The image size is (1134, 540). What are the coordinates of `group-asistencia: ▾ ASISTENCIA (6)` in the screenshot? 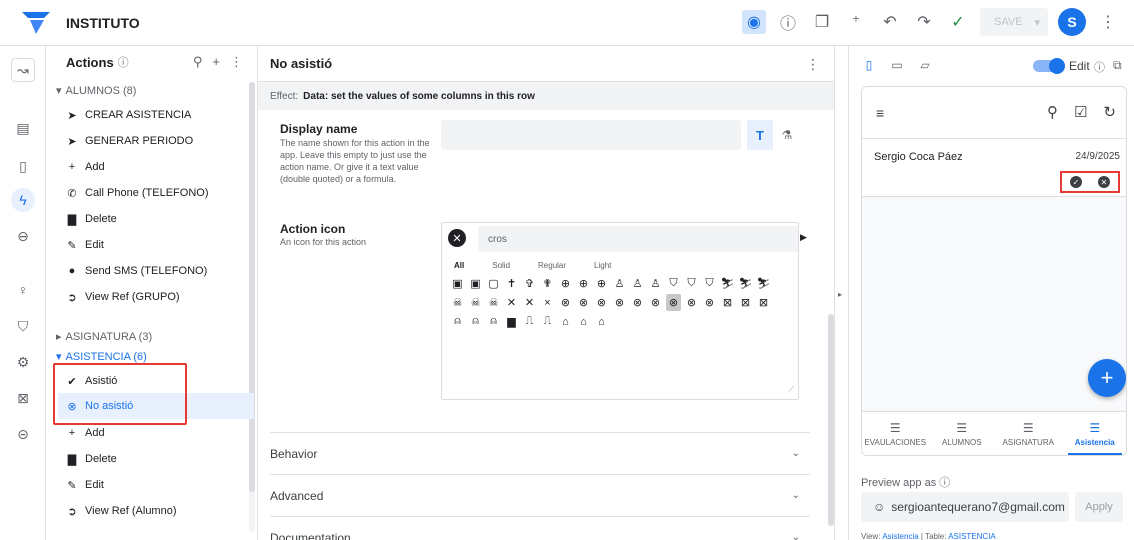 It's located at (101, 357).